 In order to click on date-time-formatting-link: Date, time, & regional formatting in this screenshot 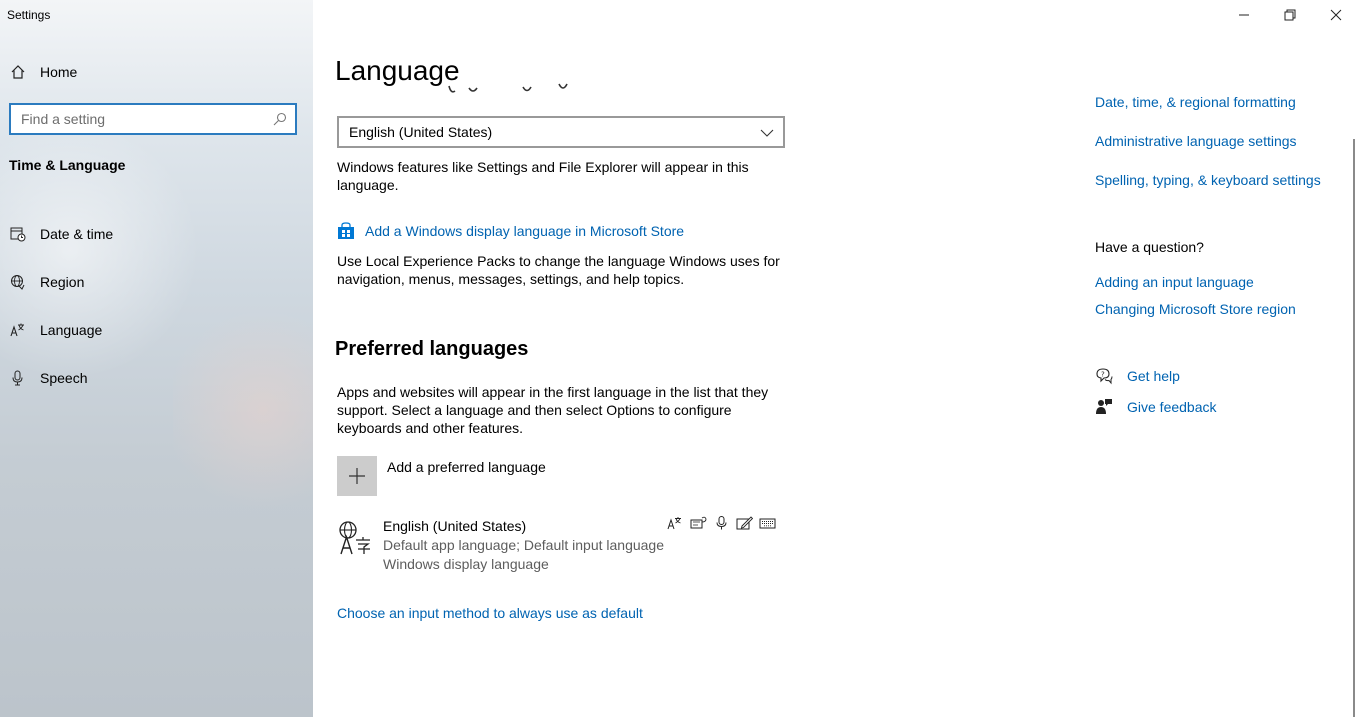, I will do `click(1195, 102)`.